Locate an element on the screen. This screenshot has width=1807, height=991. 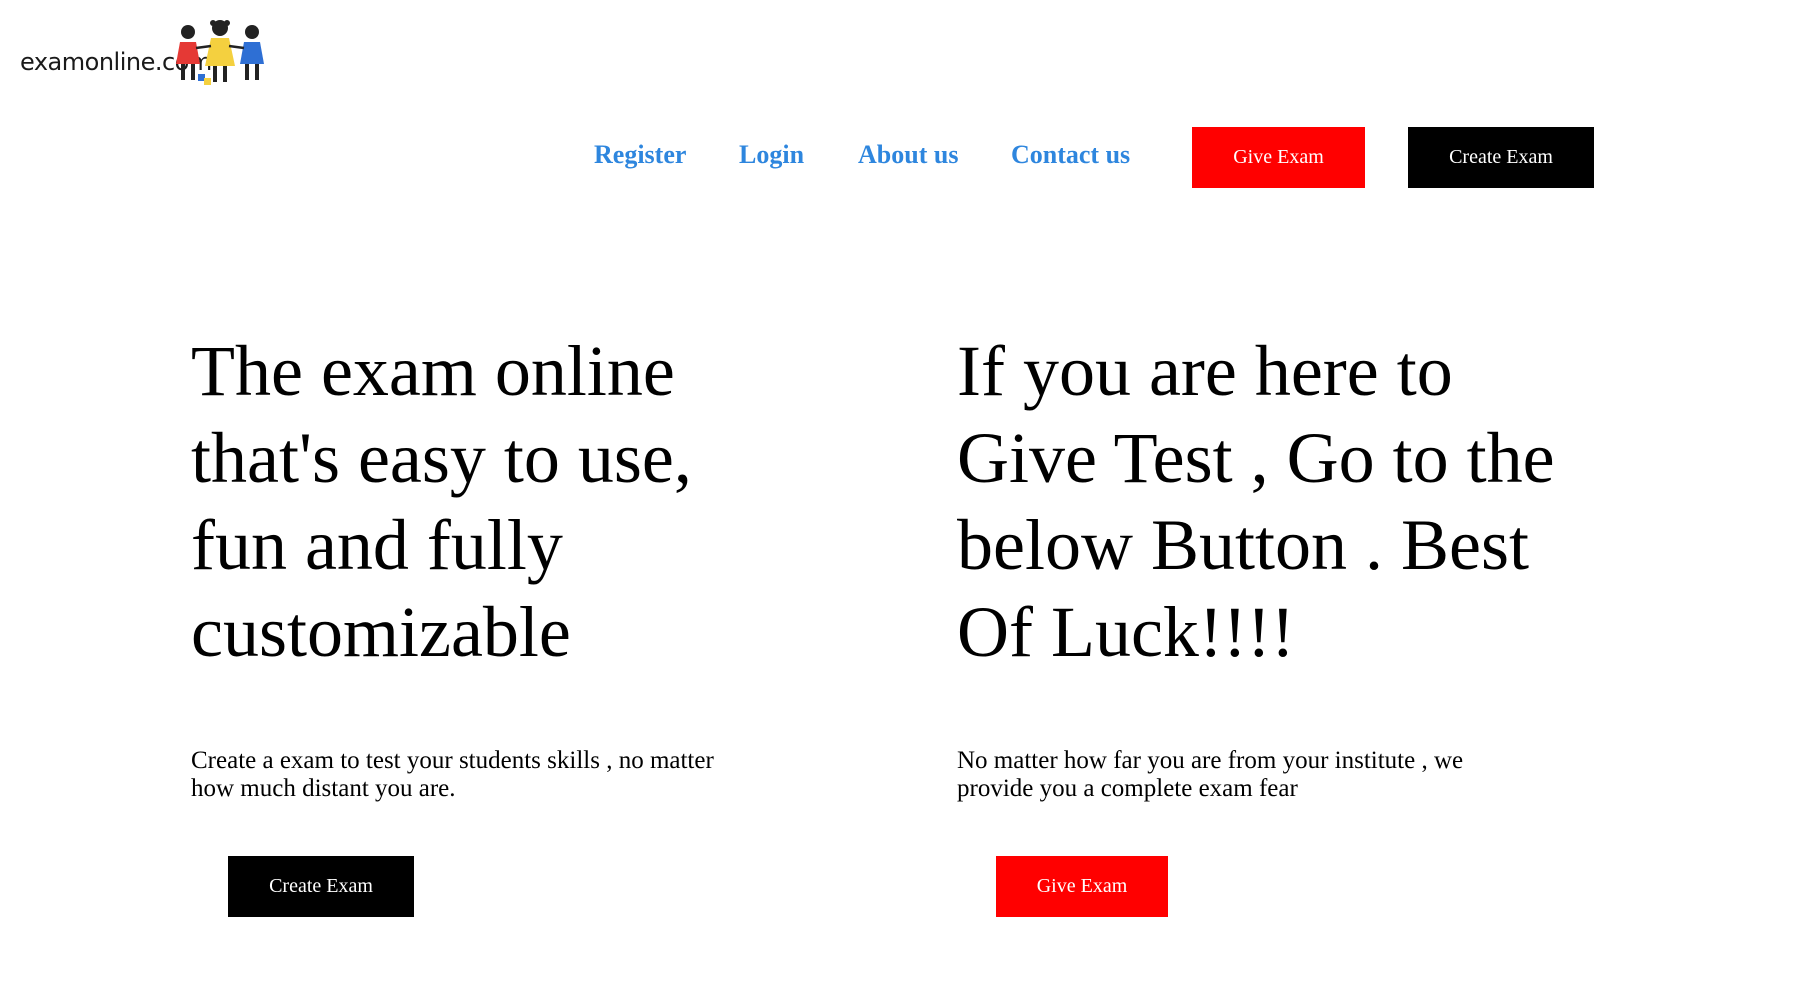
nav-give-exam-button: Give Exam is located at coordinates (1278, 157).